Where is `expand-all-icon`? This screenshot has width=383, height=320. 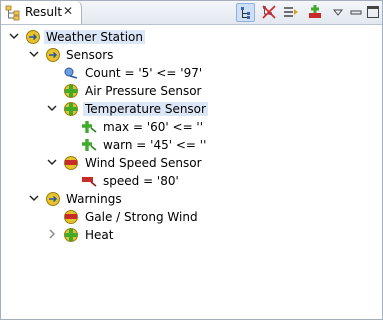 expand-all-icon is located at coordinates (291, 12).